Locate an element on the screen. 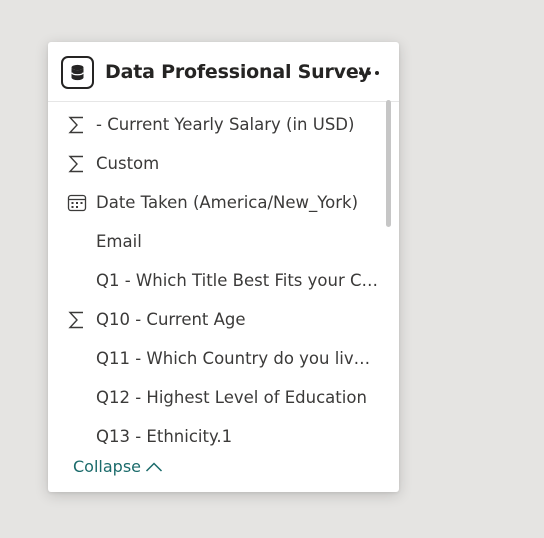 The image size is (544, 538). calendar-icon is located at coordinates (77, 203).